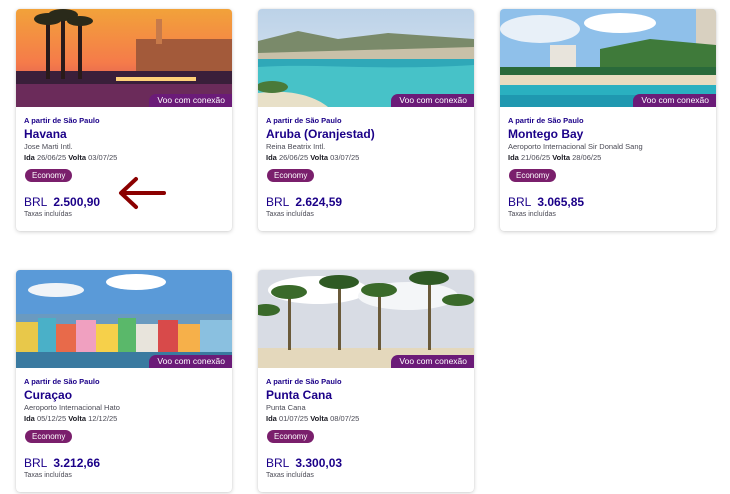 This screenshot has width=730, height=494. What do you see at coordinates (546, 134) in the screenshot?
I see `destination-title: Montego Bay` at bounding box center [546, 134].